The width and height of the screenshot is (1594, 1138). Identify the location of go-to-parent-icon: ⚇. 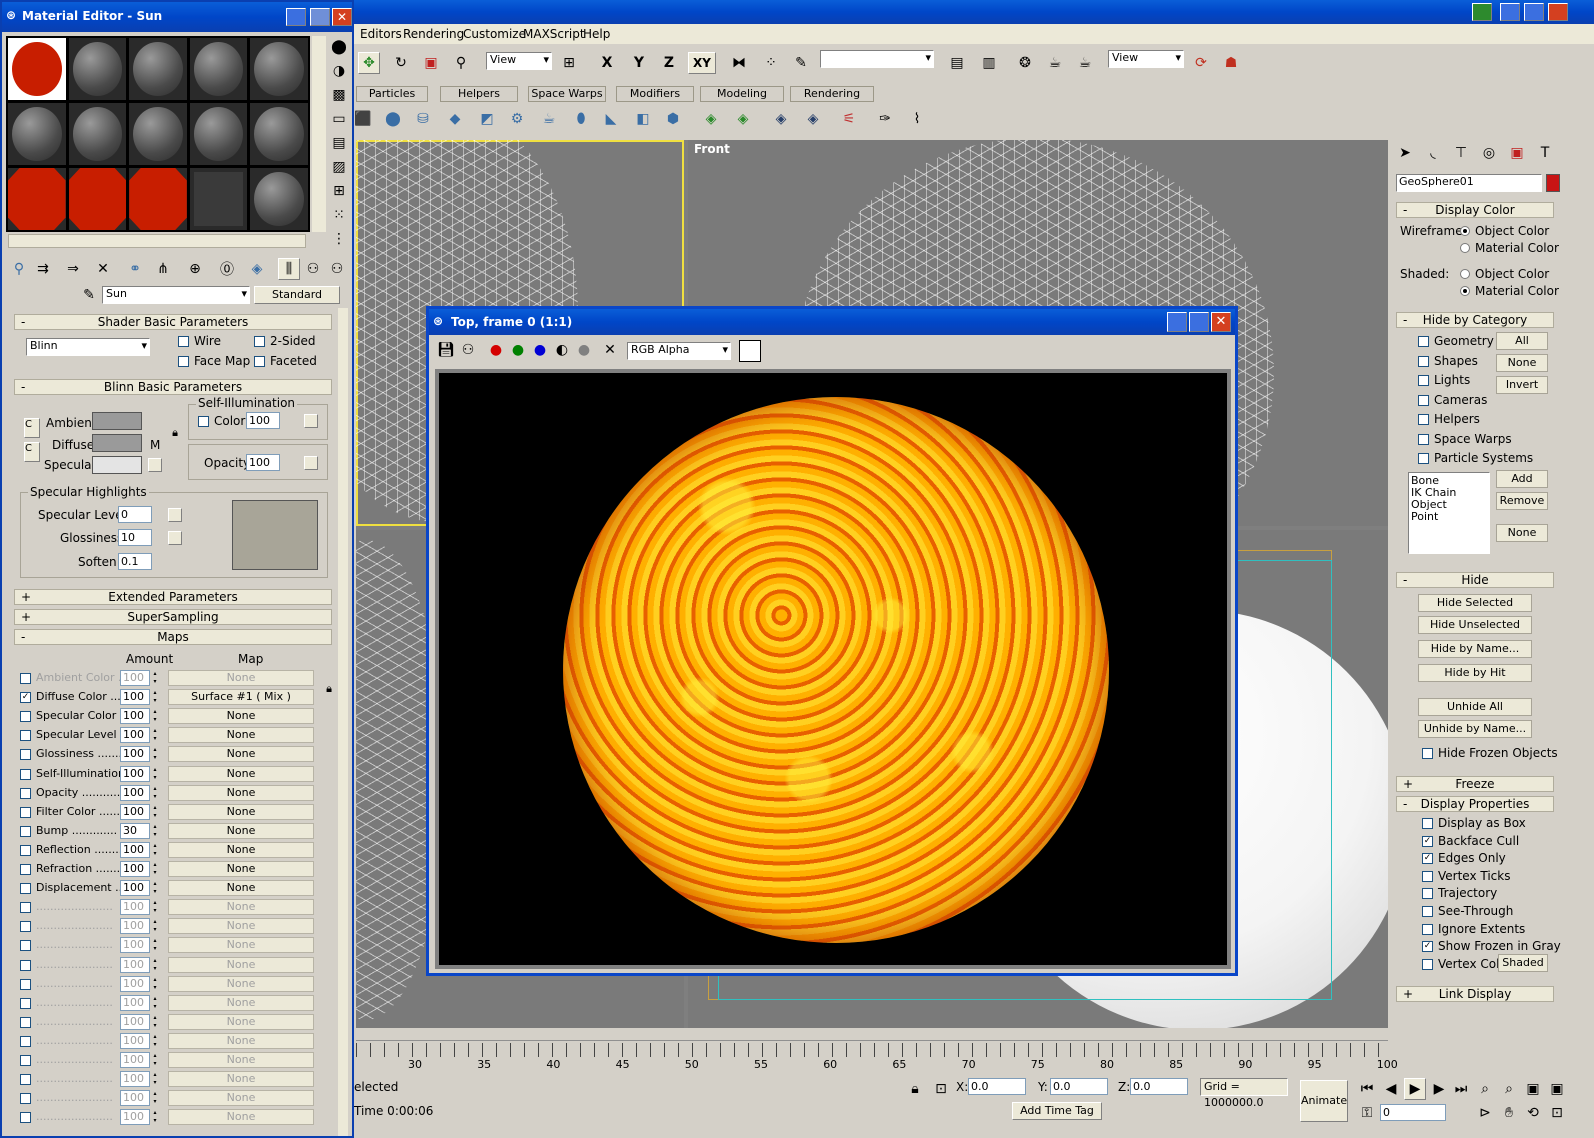
(313, 269).